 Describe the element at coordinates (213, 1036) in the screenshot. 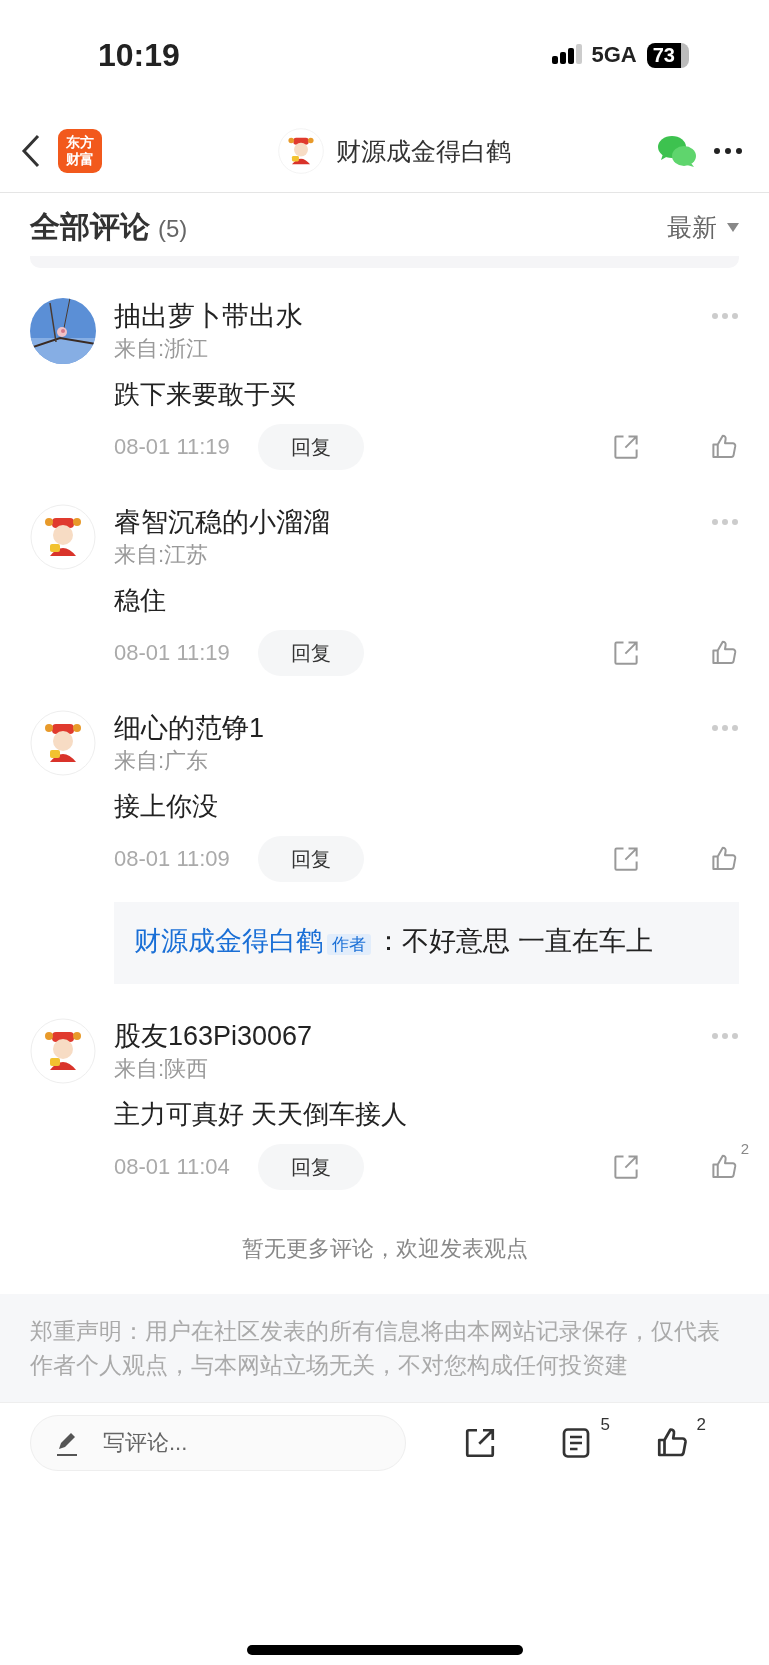

I see `user-name: 股友163Pi30067` at that location.